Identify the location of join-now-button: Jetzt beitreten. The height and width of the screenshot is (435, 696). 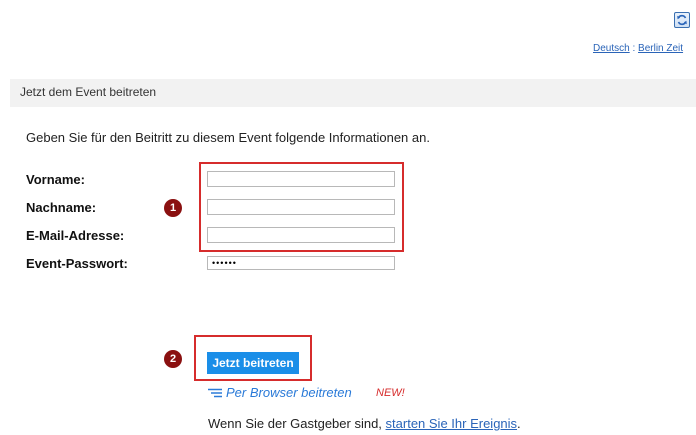
(253, 363).